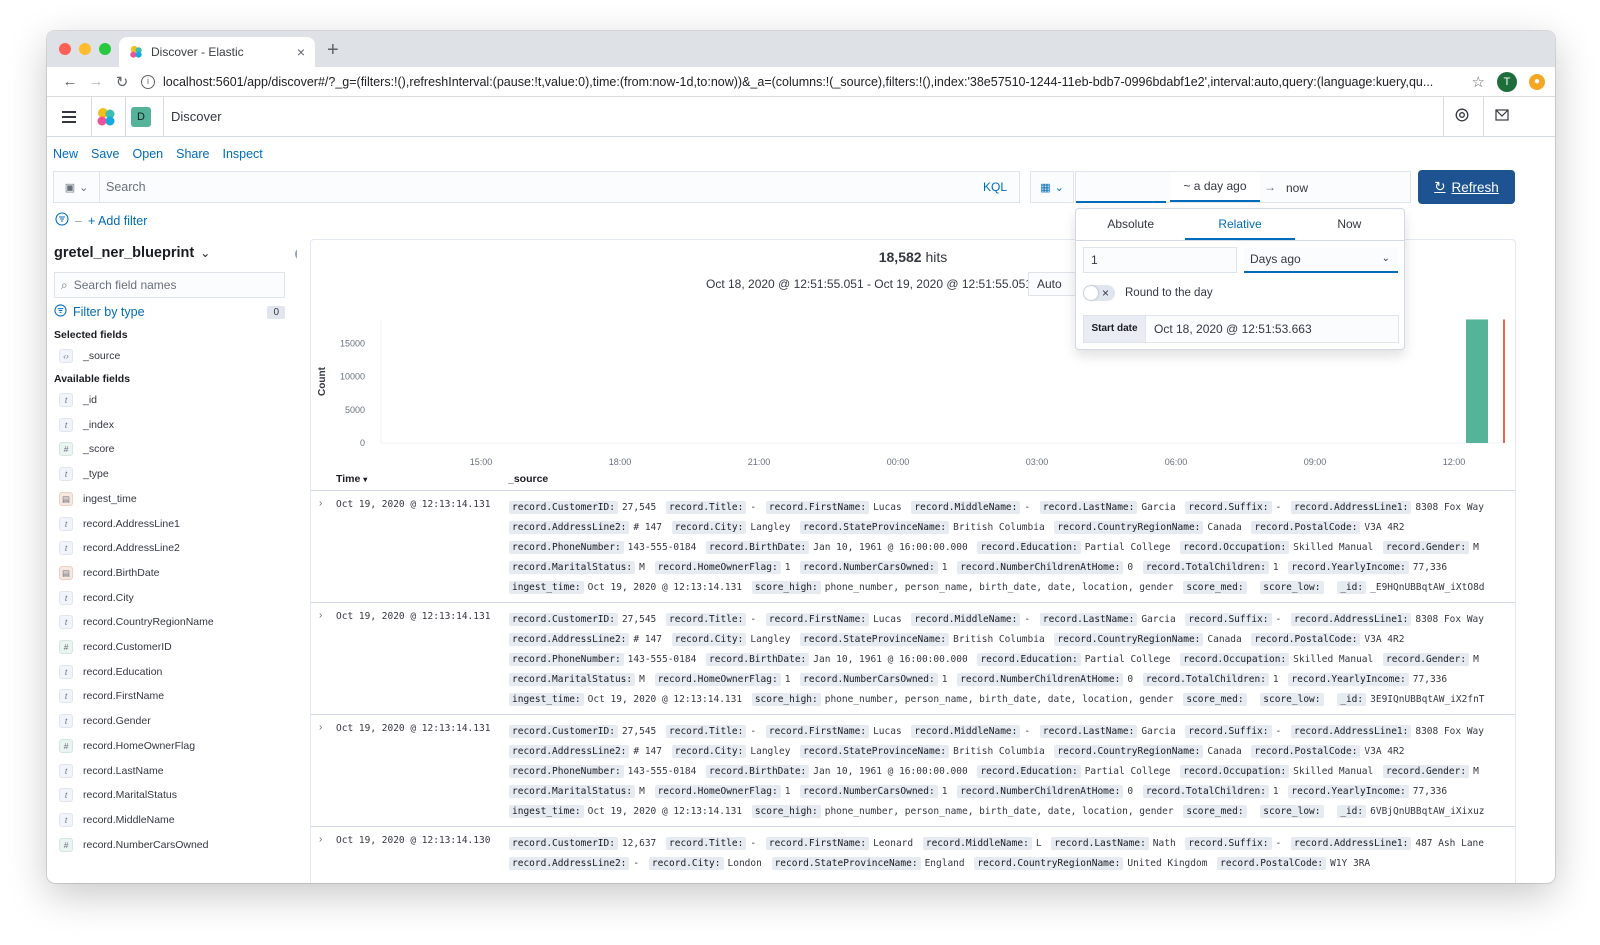 This screenshot has width=1600, height=945. I want to click on source-field: score_med:, so click(1216, 587).